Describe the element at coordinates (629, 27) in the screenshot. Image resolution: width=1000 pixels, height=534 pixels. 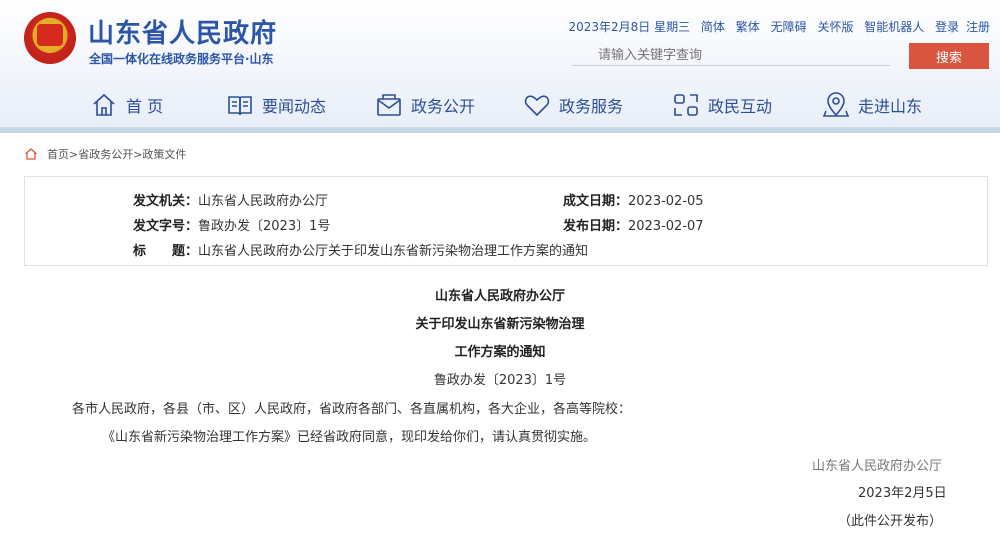
I see `current-date: 2023年2月8日 星期三` at that location.